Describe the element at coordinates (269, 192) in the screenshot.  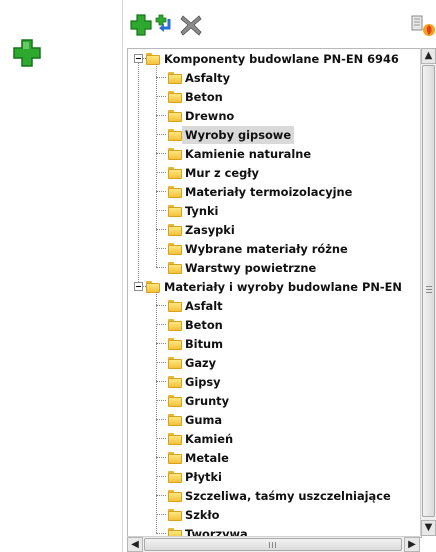
I see `tree-item-label: Materiały termoizolacyjne` at that location.